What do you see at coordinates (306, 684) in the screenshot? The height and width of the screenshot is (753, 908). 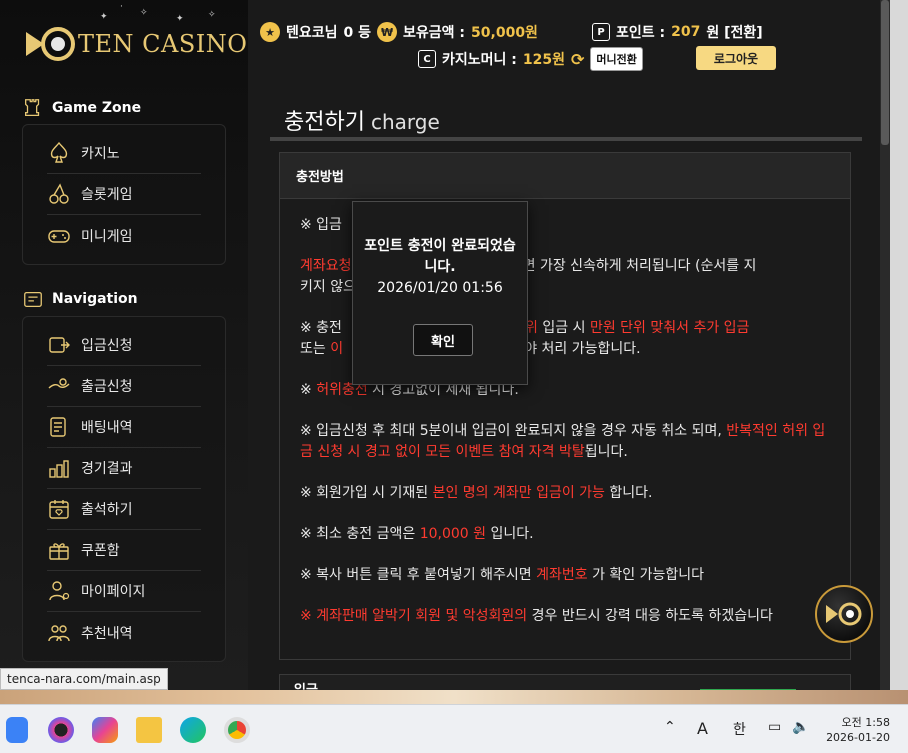 I see `deposit-panel-title: 입금` at bounding box center [306, 684].